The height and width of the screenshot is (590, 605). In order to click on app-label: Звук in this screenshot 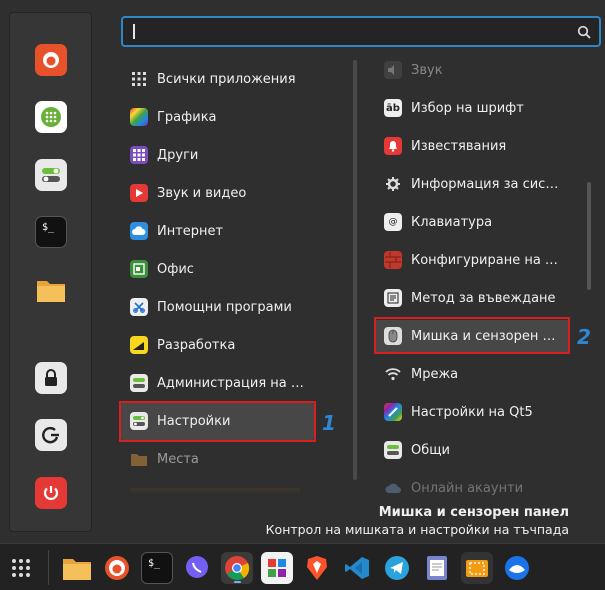, I will do `click(427, 70)`.